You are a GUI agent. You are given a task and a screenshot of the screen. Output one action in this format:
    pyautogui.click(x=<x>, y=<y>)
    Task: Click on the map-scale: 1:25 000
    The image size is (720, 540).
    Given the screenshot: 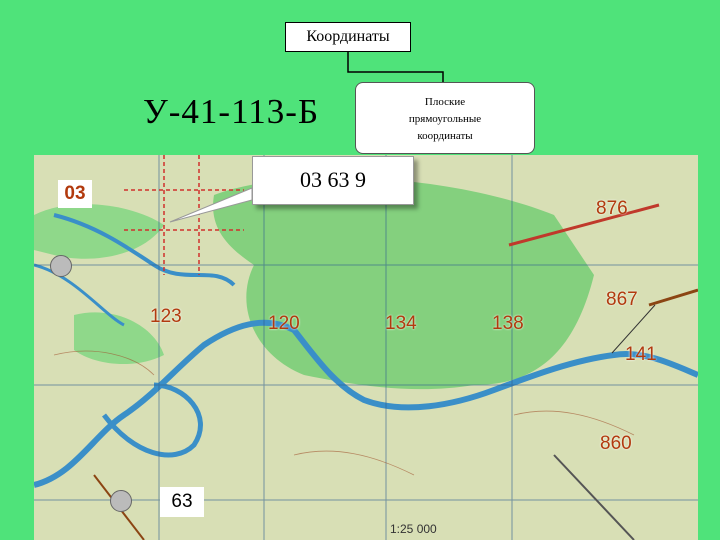 What is the action you would take?
    pyautogui.click(x=413, y=529)
    